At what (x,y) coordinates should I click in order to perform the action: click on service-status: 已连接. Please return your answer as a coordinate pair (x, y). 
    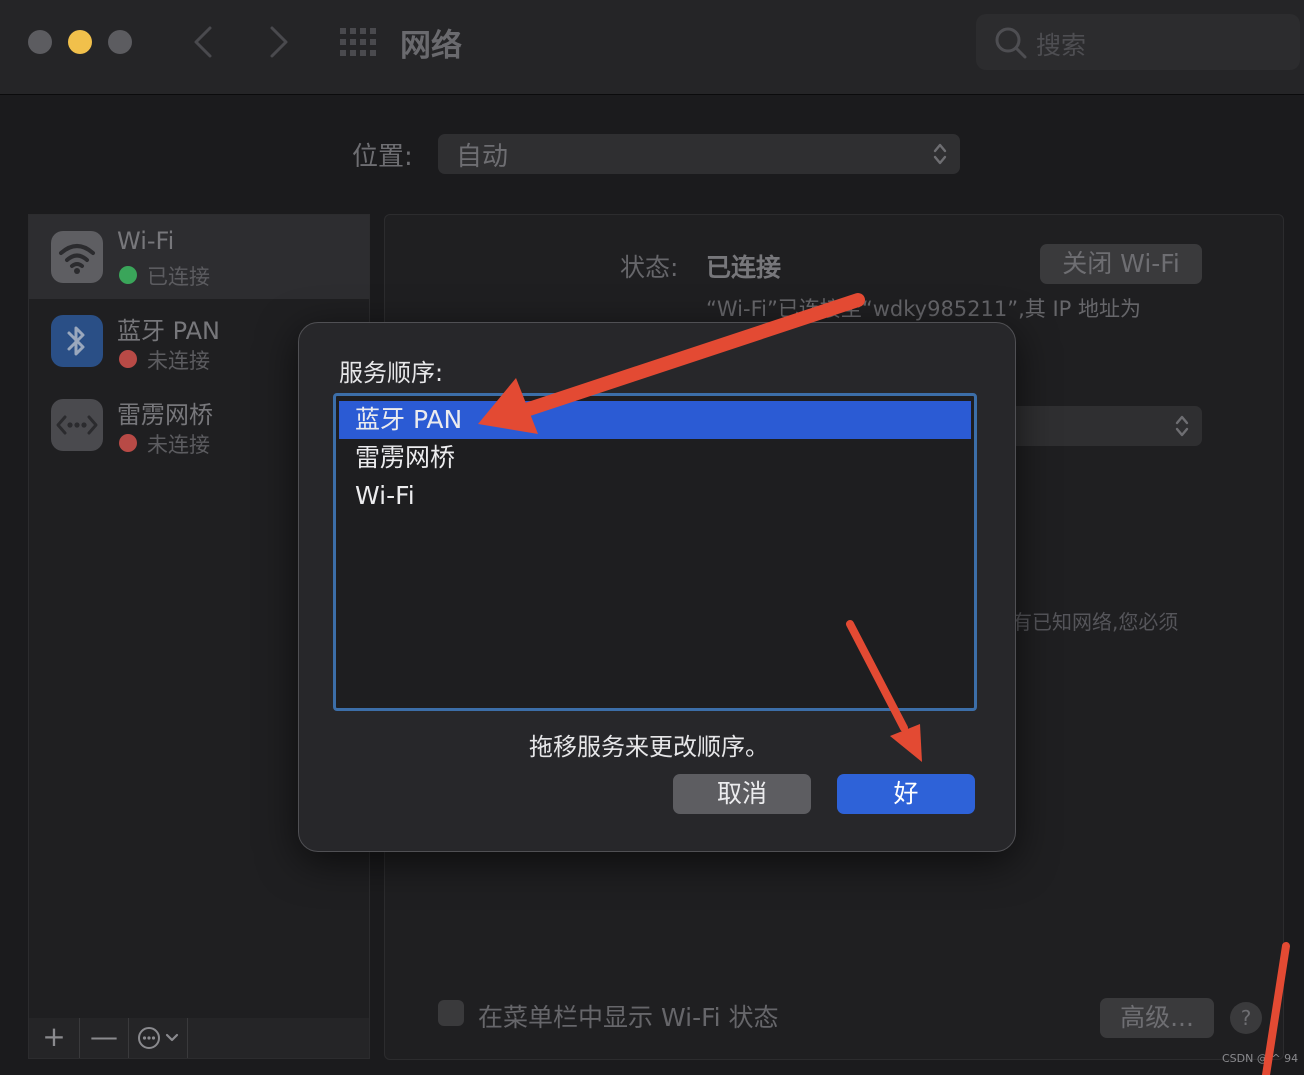
    Looking at the image, I should click on (178, 277).